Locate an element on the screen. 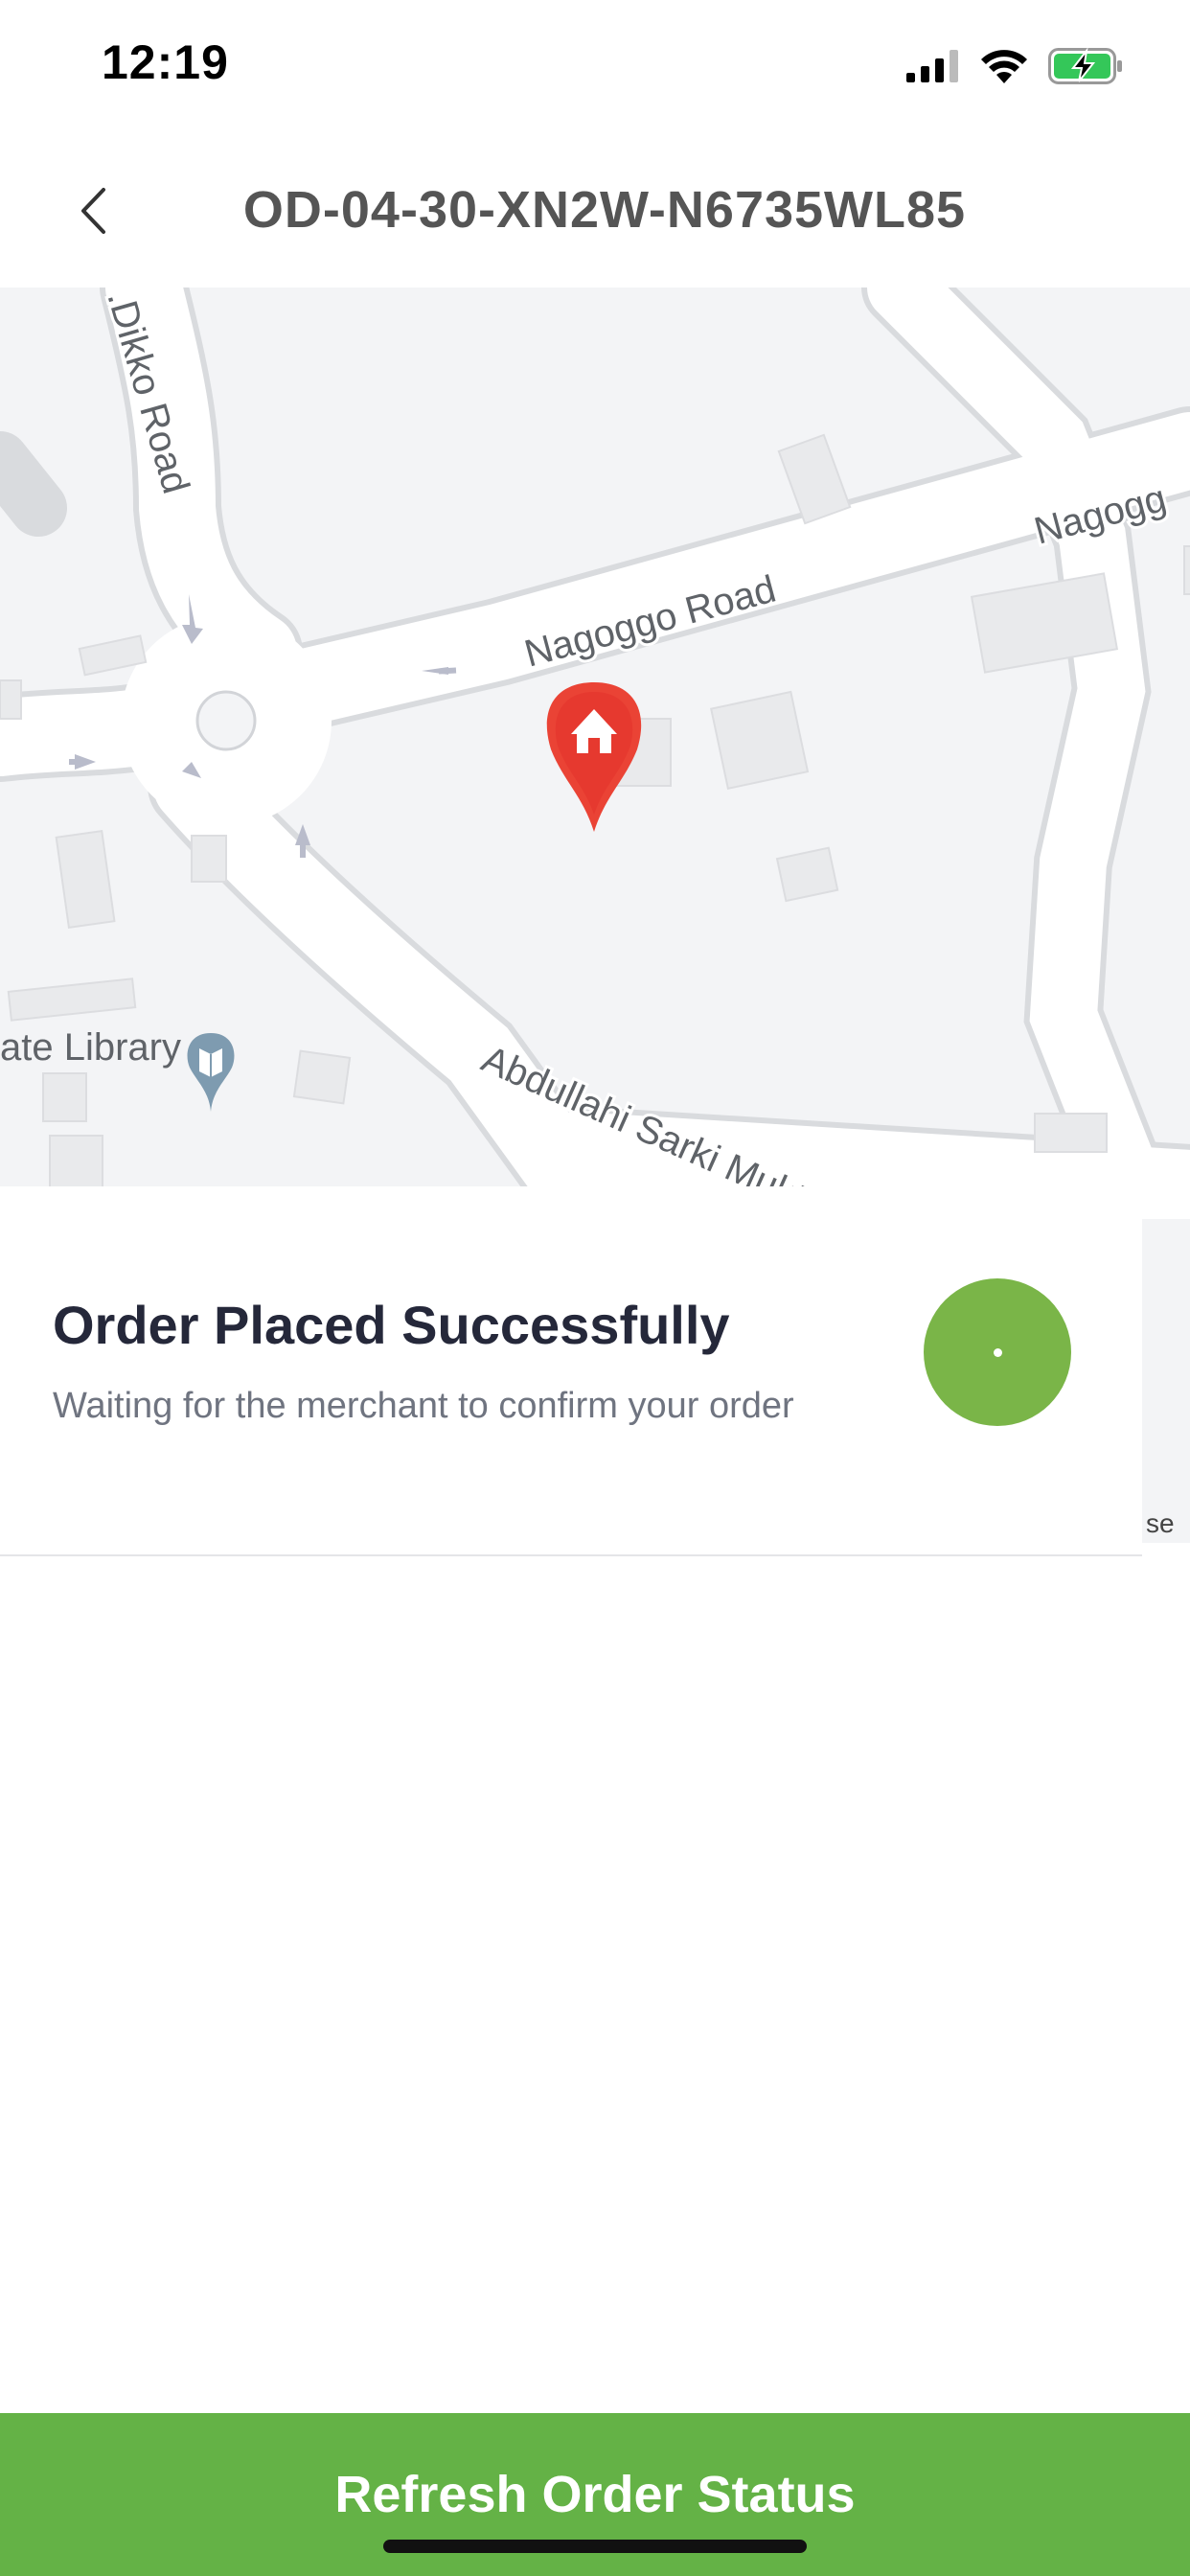 The height and width of the screenshot is (2576, 1190). battery-charging-icon is located at coordinates (1085, 66).